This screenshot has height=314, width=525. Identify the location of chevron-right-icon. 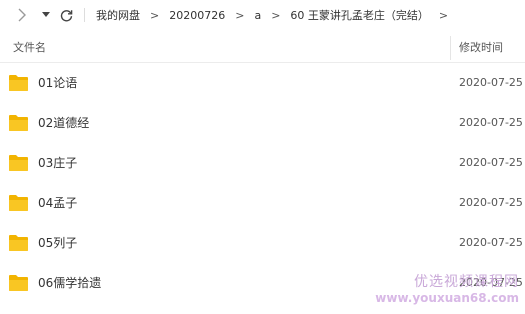
(22, 15).